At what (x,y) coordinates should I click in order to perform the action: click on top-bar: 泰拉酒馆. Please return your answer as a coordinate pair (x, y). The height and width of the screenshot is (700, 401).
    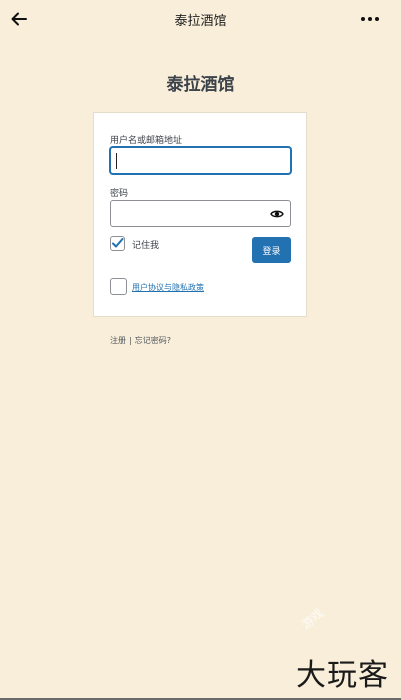
    Looking at the image, I should click on (200, 19).